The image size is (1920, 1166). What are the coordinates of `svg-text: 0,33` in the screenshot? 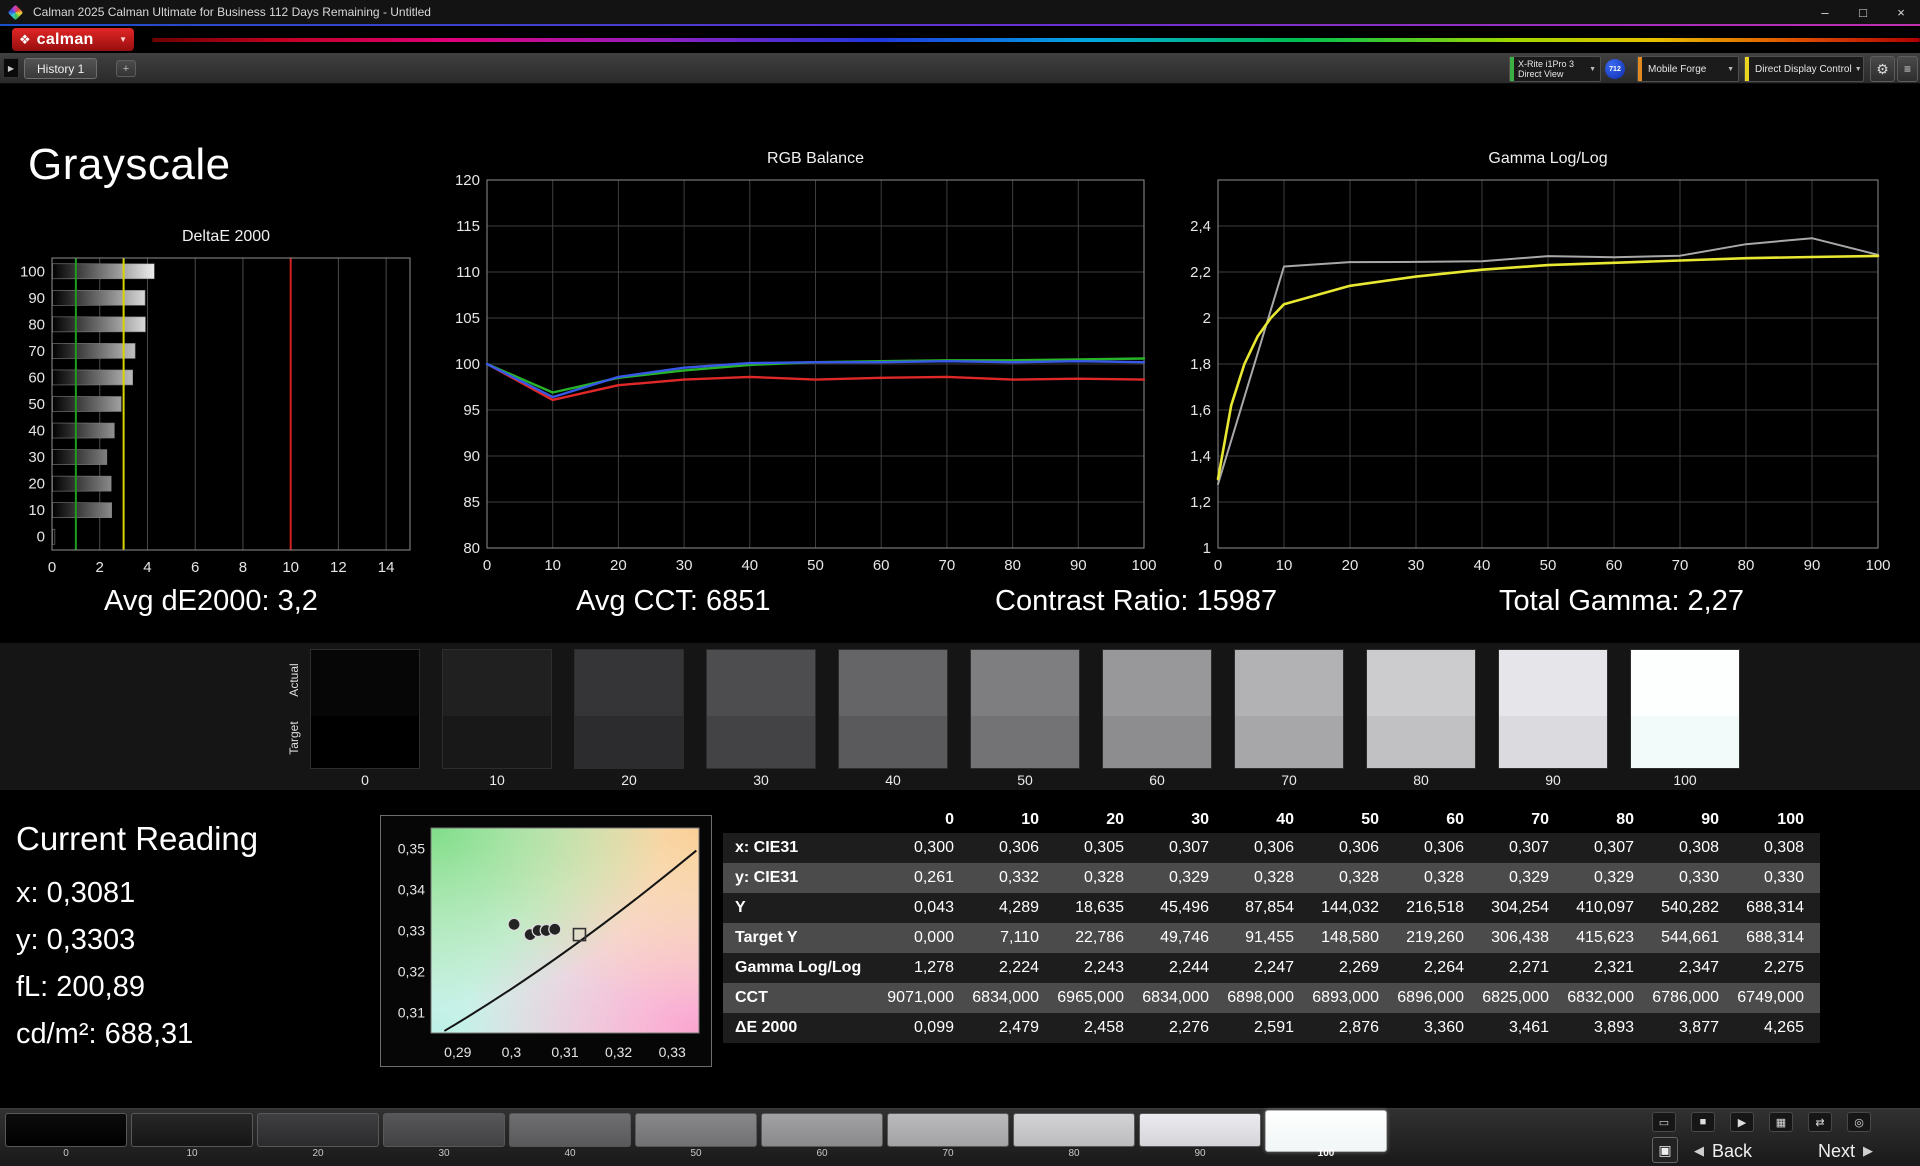 It's located at (411, 931).